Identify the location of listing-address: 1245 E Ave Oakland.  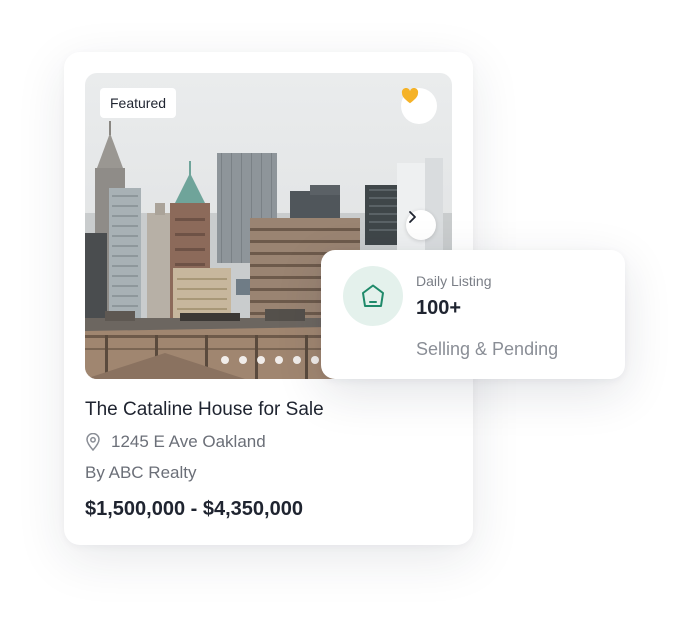
(188, 441).